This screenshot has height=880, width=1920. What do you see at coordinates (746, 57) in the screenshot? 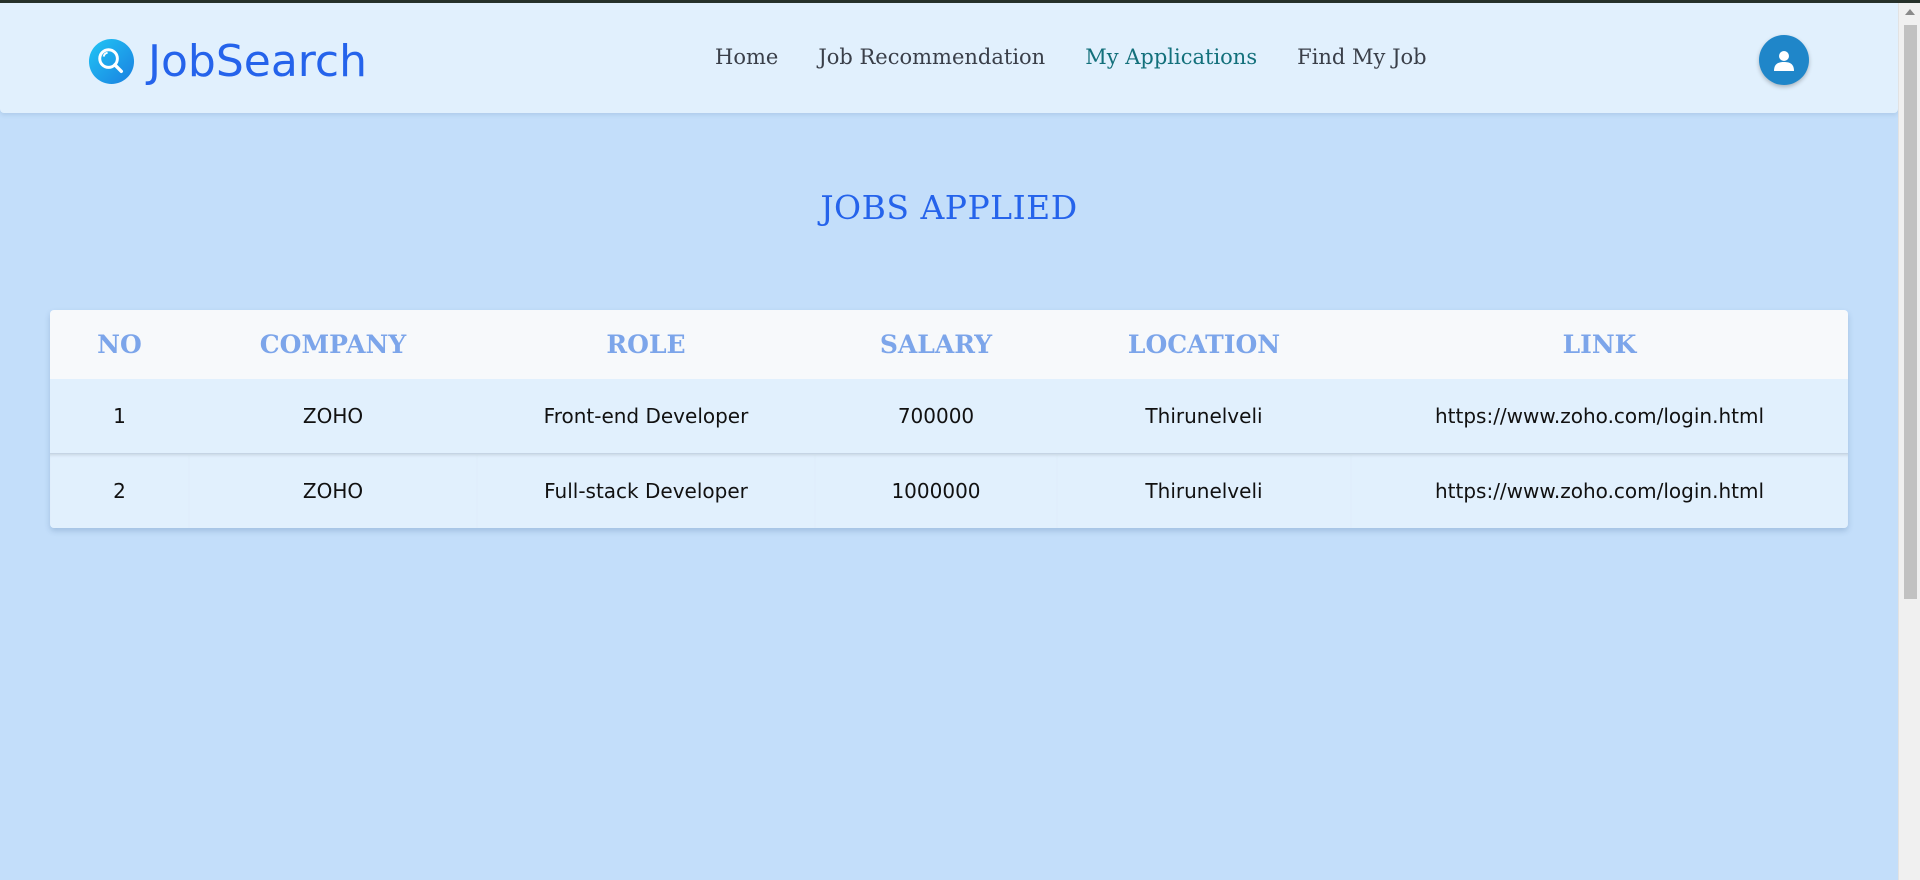
I see `nav-home: Home` at bounding box center [746, 57].